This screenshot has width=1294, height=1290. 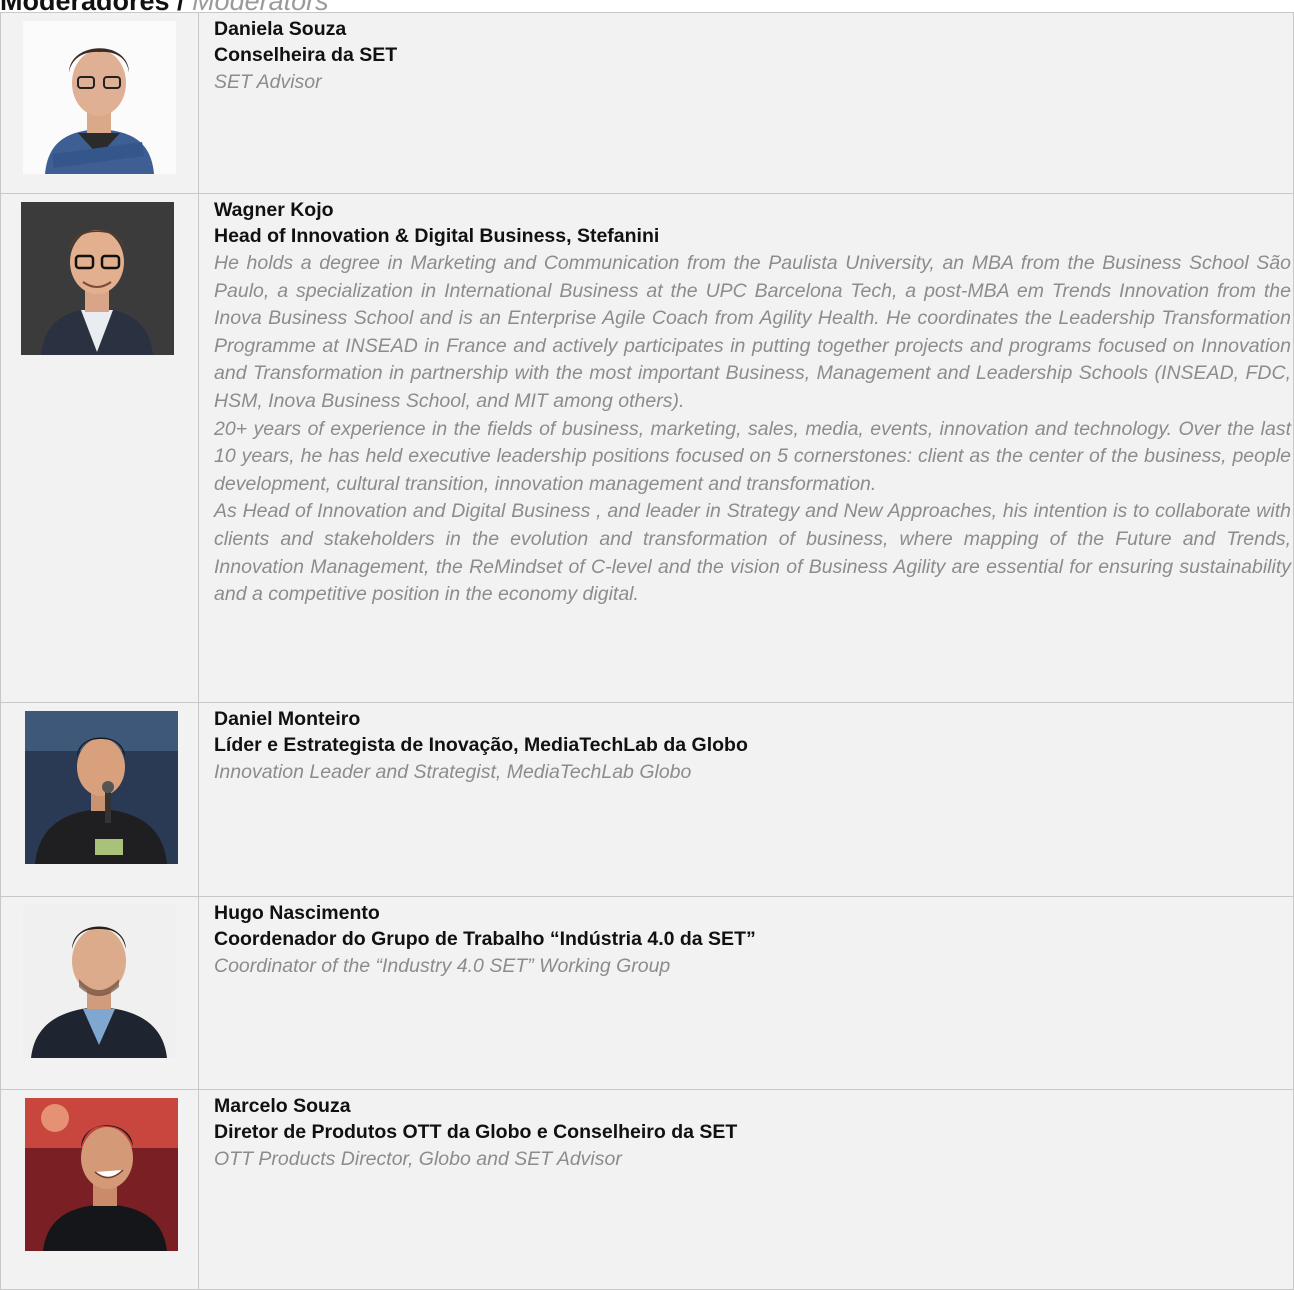 What do you see at coordinates (287, 719) in the screenshot?
I see `person-name: Daniel Monteiro` at bounding box center [287, 719].